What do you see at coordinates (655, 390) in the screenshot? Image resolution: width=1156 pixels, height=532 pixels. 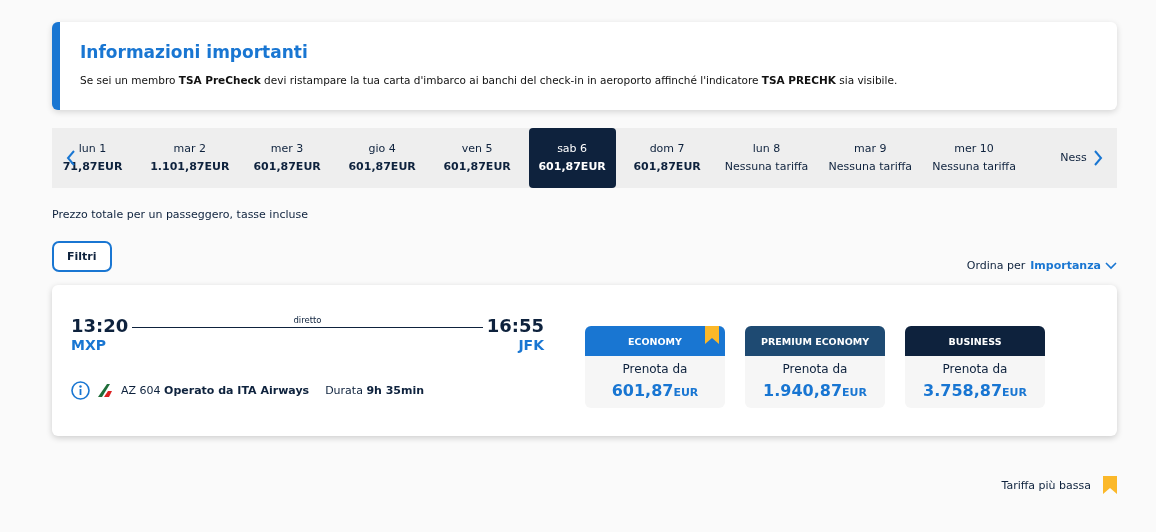 I see `fare-price: 601,87EUR` at bounding box center [655, 390].